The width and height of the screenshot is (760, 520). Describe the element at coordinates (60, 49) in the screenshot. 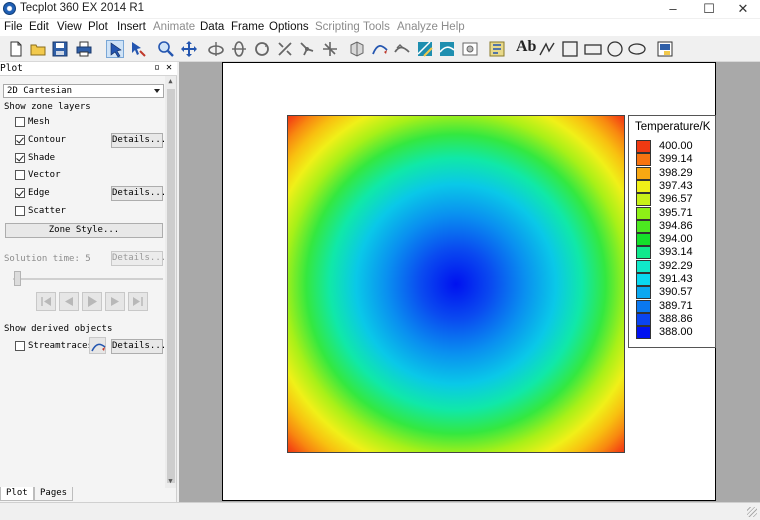

I see `save-icon` at that location.